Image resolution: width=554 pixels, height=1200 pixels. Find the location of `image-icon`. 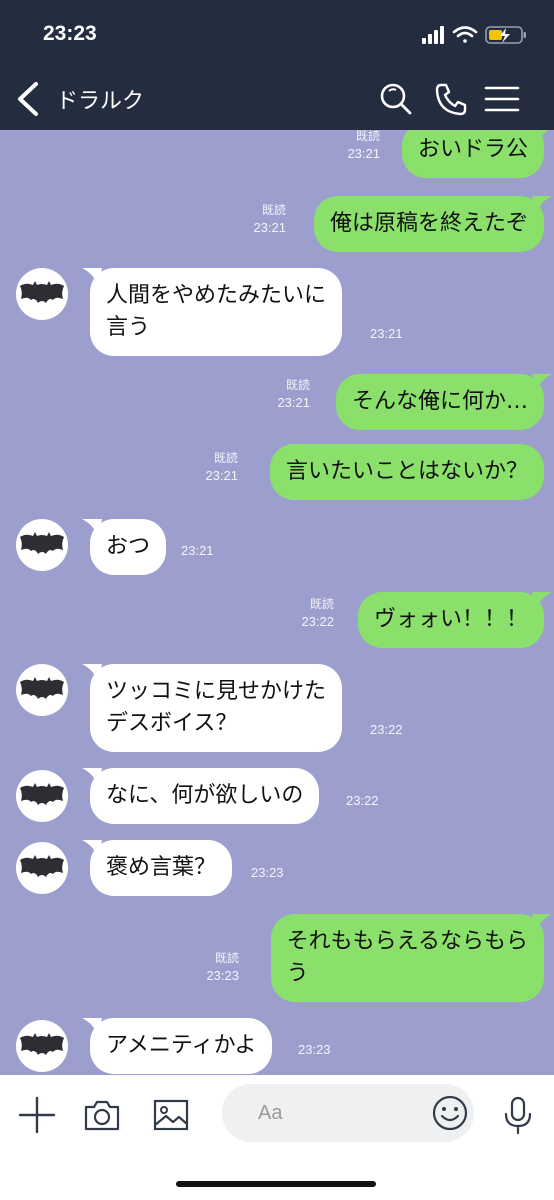

image-icon is located at coordinates (171, 1115).